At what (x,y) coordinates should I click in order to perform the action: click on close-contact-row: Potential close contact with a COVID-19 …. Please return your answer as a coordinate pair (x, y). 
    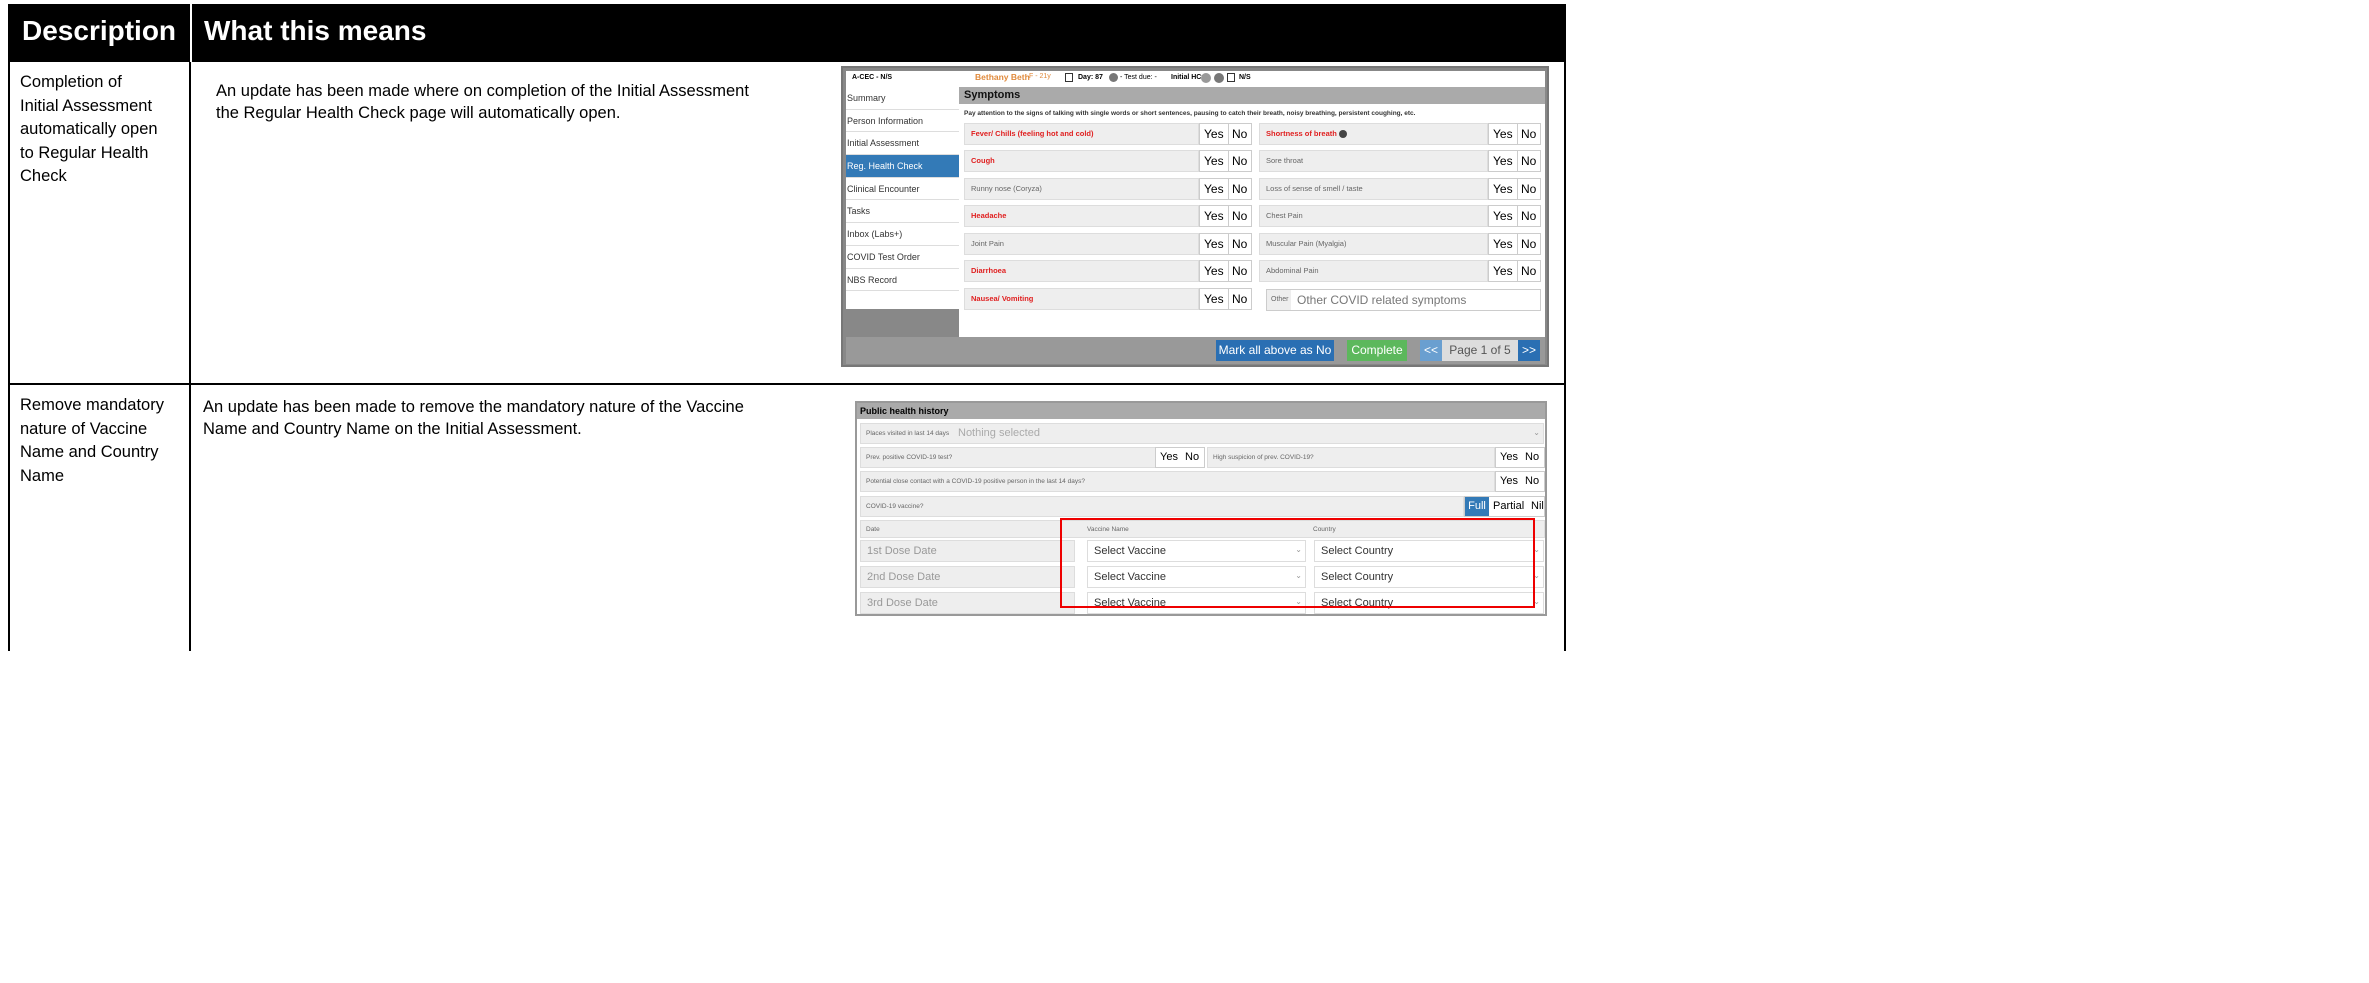
    Looking at the image, I should click on (1177, 481).